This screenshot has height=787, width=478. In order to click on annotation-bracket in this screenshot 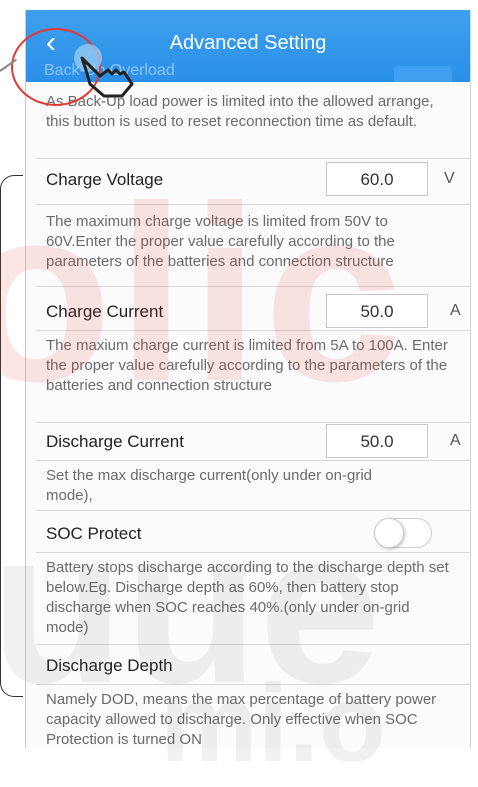, I will do `click(11, 436)`.